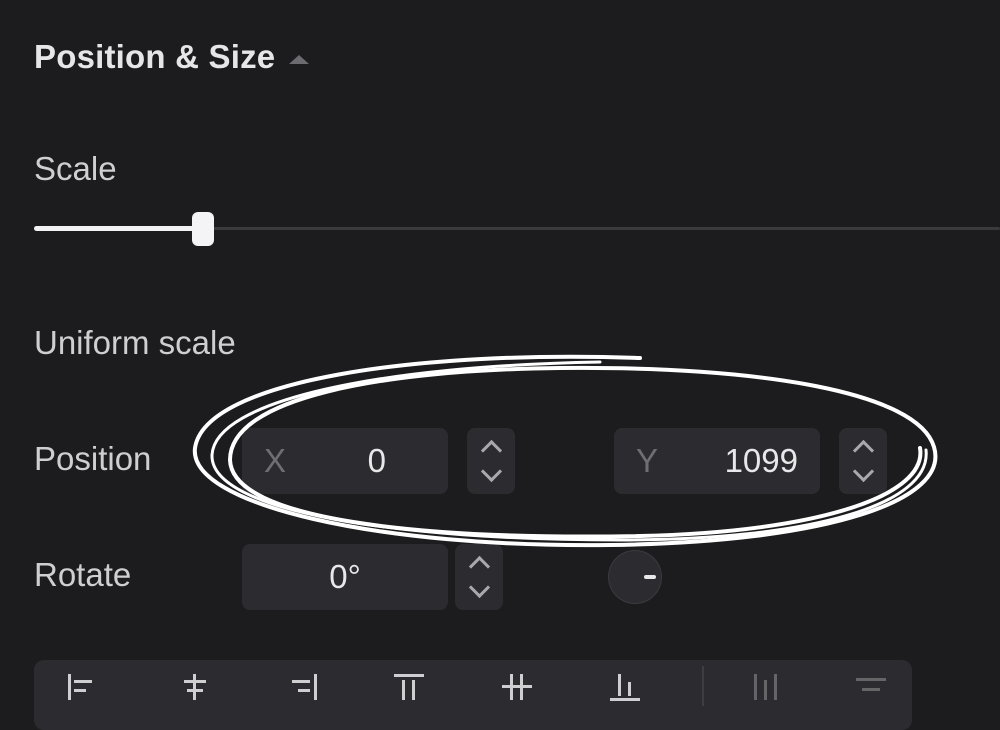 This screenshot has width=1000, height=730. What do you see at coordinates (93, 458) in the screenshot?
I see `position-label: Position` at bounding box center [93, 458].